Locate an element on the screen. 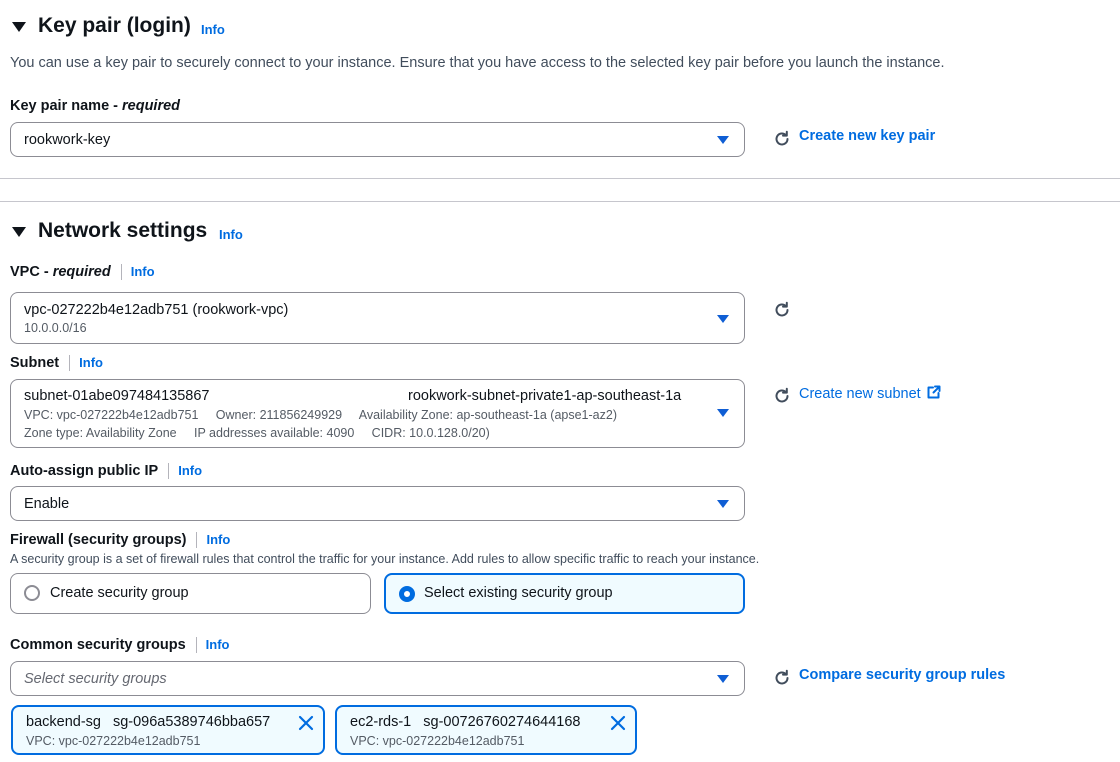  firewall-info-link: Info is located at coordinates (218, 539).